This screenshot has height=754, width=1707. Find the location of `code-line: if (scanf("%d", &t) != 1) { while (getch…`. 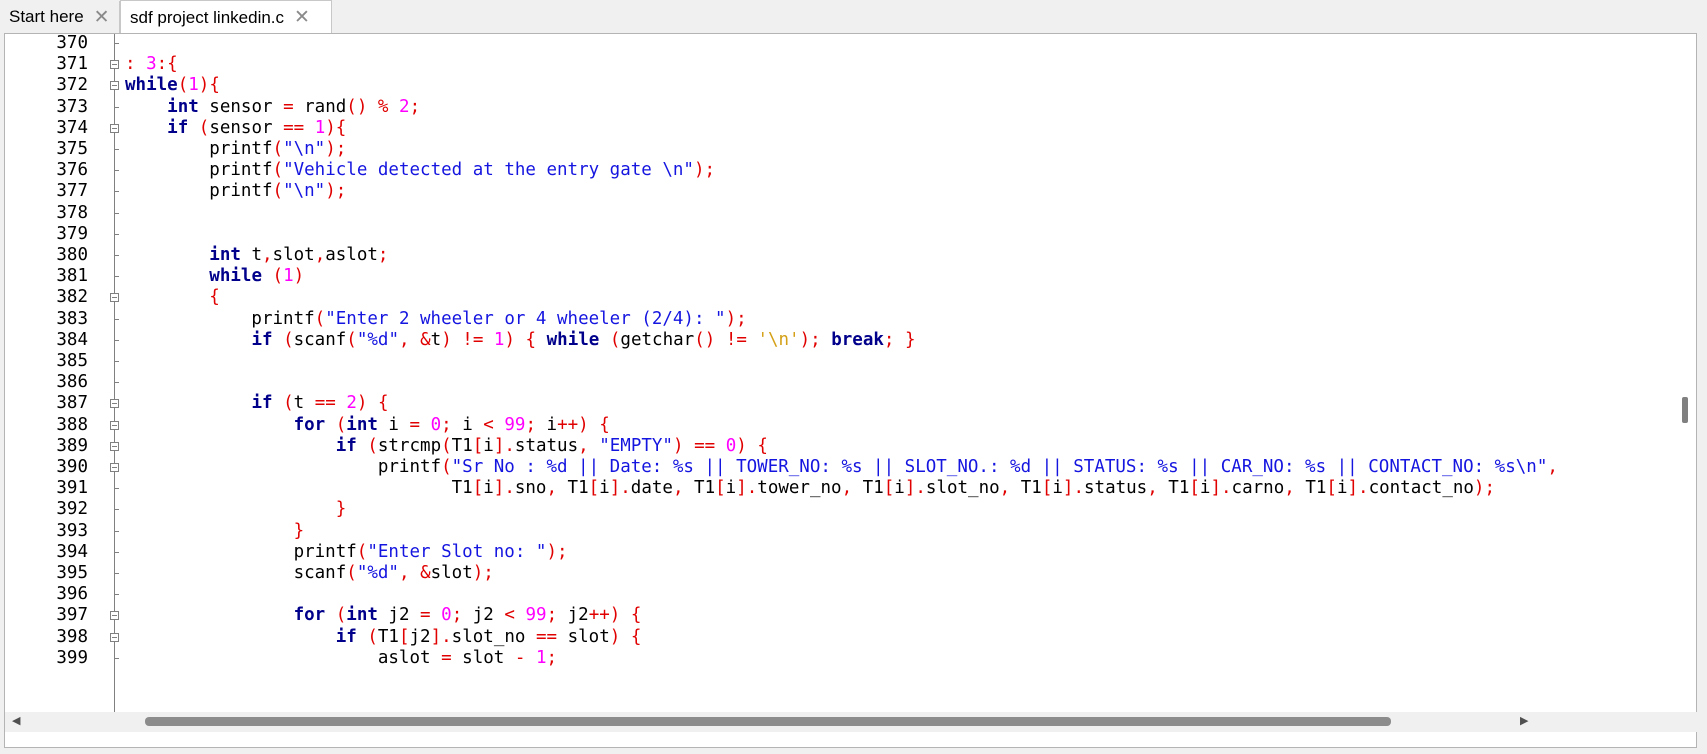

code-line: if (scanf("%d", &t) != 1) { while (getch… is located at coordinates (583, 339).